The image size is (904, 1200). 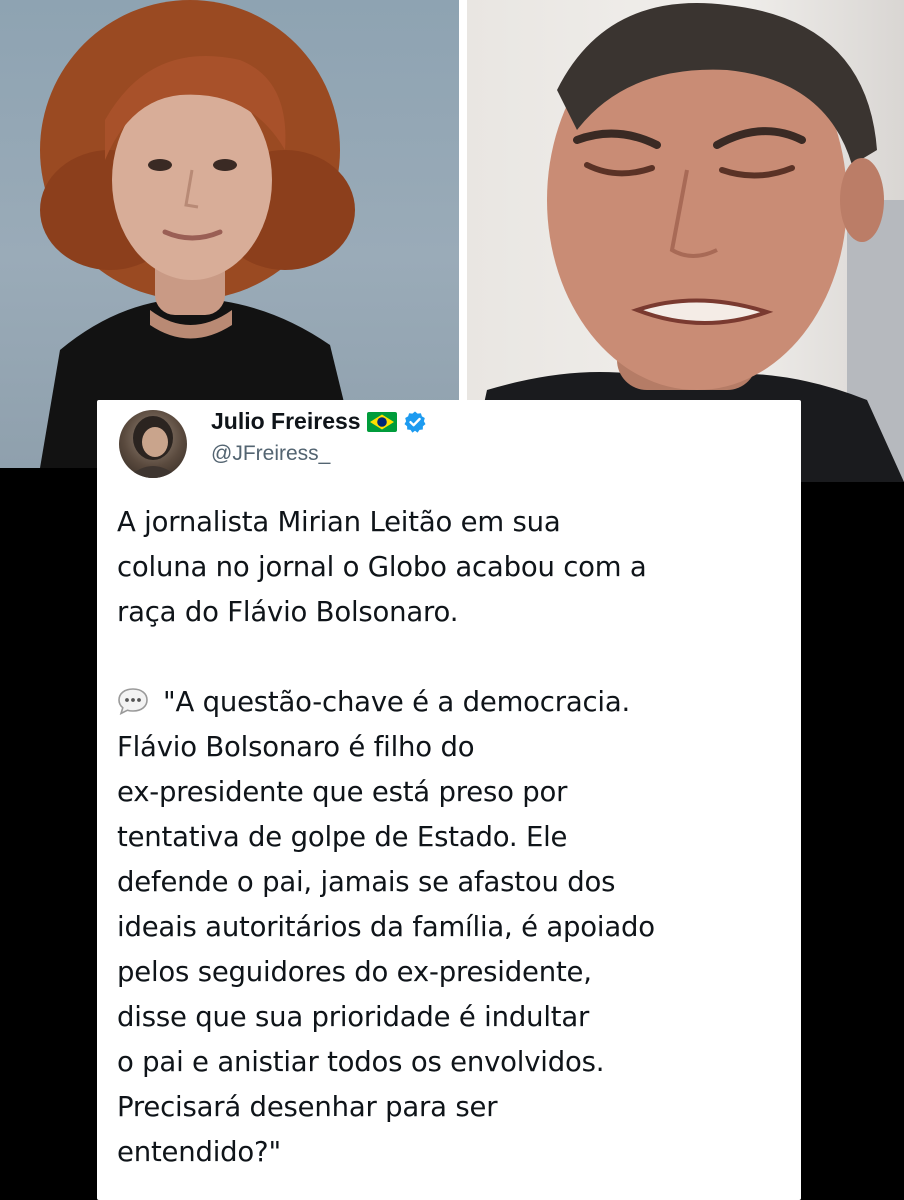 What do you see at coordinates (397, 702) in the screenshot?
I see `tweet-quote-text: "A questão-chave é a democracia.` at bounding box center [397, 702].